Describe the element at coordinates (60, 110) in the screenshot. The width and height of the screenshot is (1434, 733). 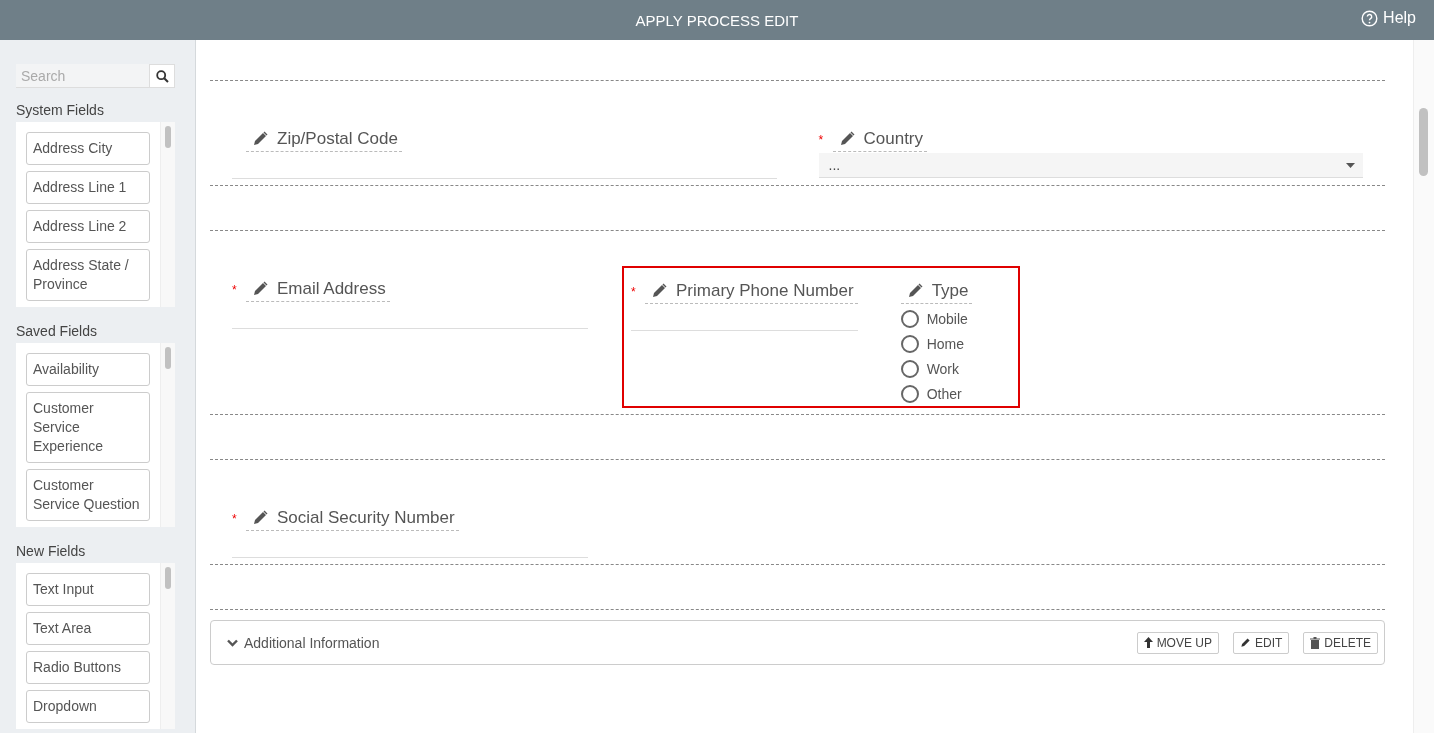
I see `section-title: System Fields` at that location.